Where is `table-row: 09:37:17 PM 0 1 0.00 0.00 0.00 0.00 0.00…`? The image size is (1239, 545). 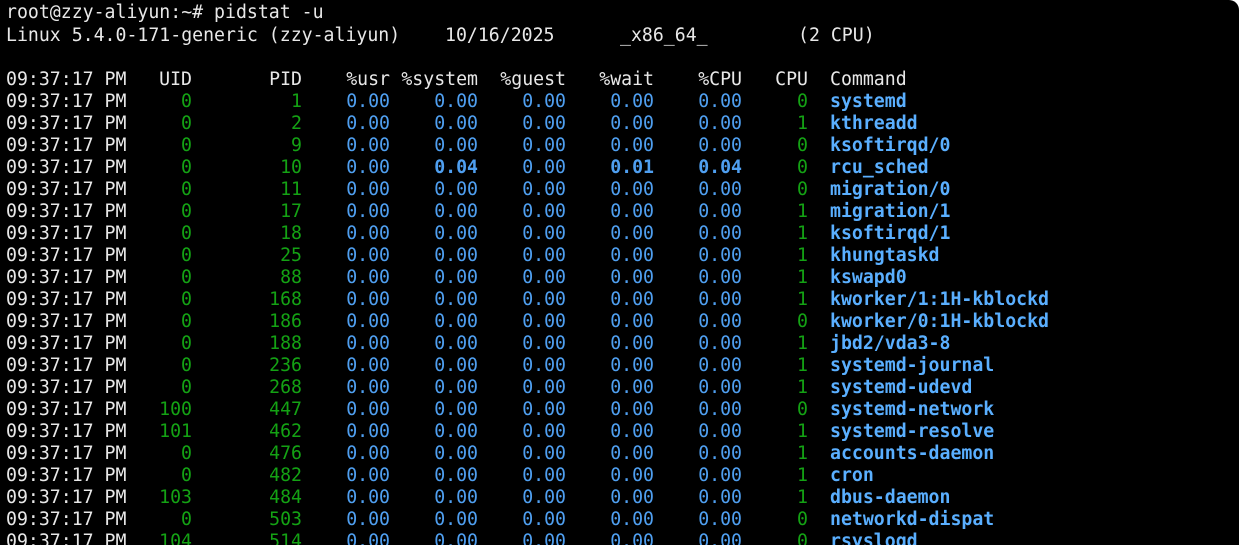
table-row: 09:37:17 PM 0 1 0.00 0.00 0.00 0.00 0.00… is located at coordinates (456, 102).